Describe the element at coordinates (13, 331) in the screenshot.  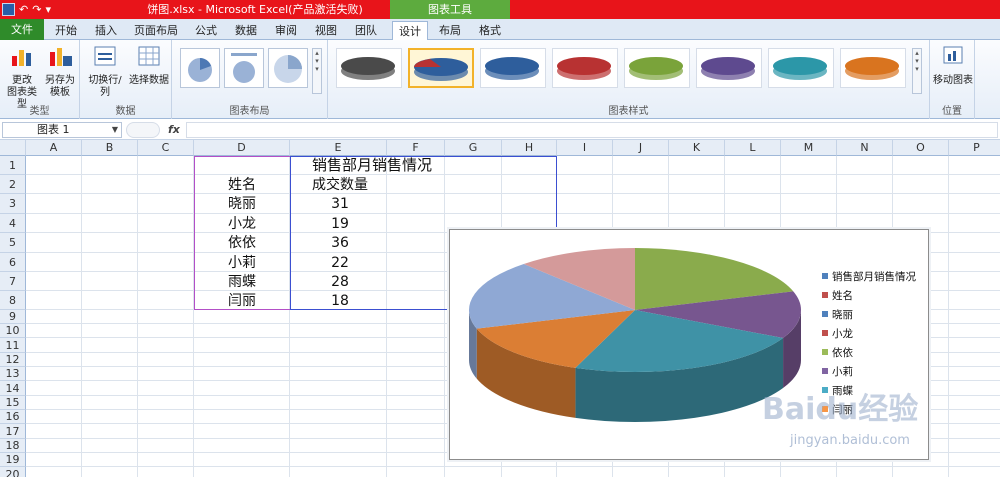
I see `row-header-10: 10` at that location.